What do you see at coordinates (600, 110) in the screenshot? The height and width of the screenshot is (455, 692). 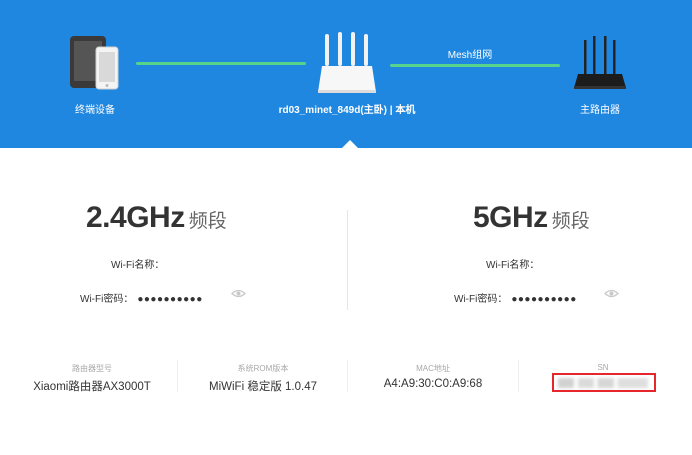 I see `main-router-label: 主路由器` at bounding box center [600, 110].